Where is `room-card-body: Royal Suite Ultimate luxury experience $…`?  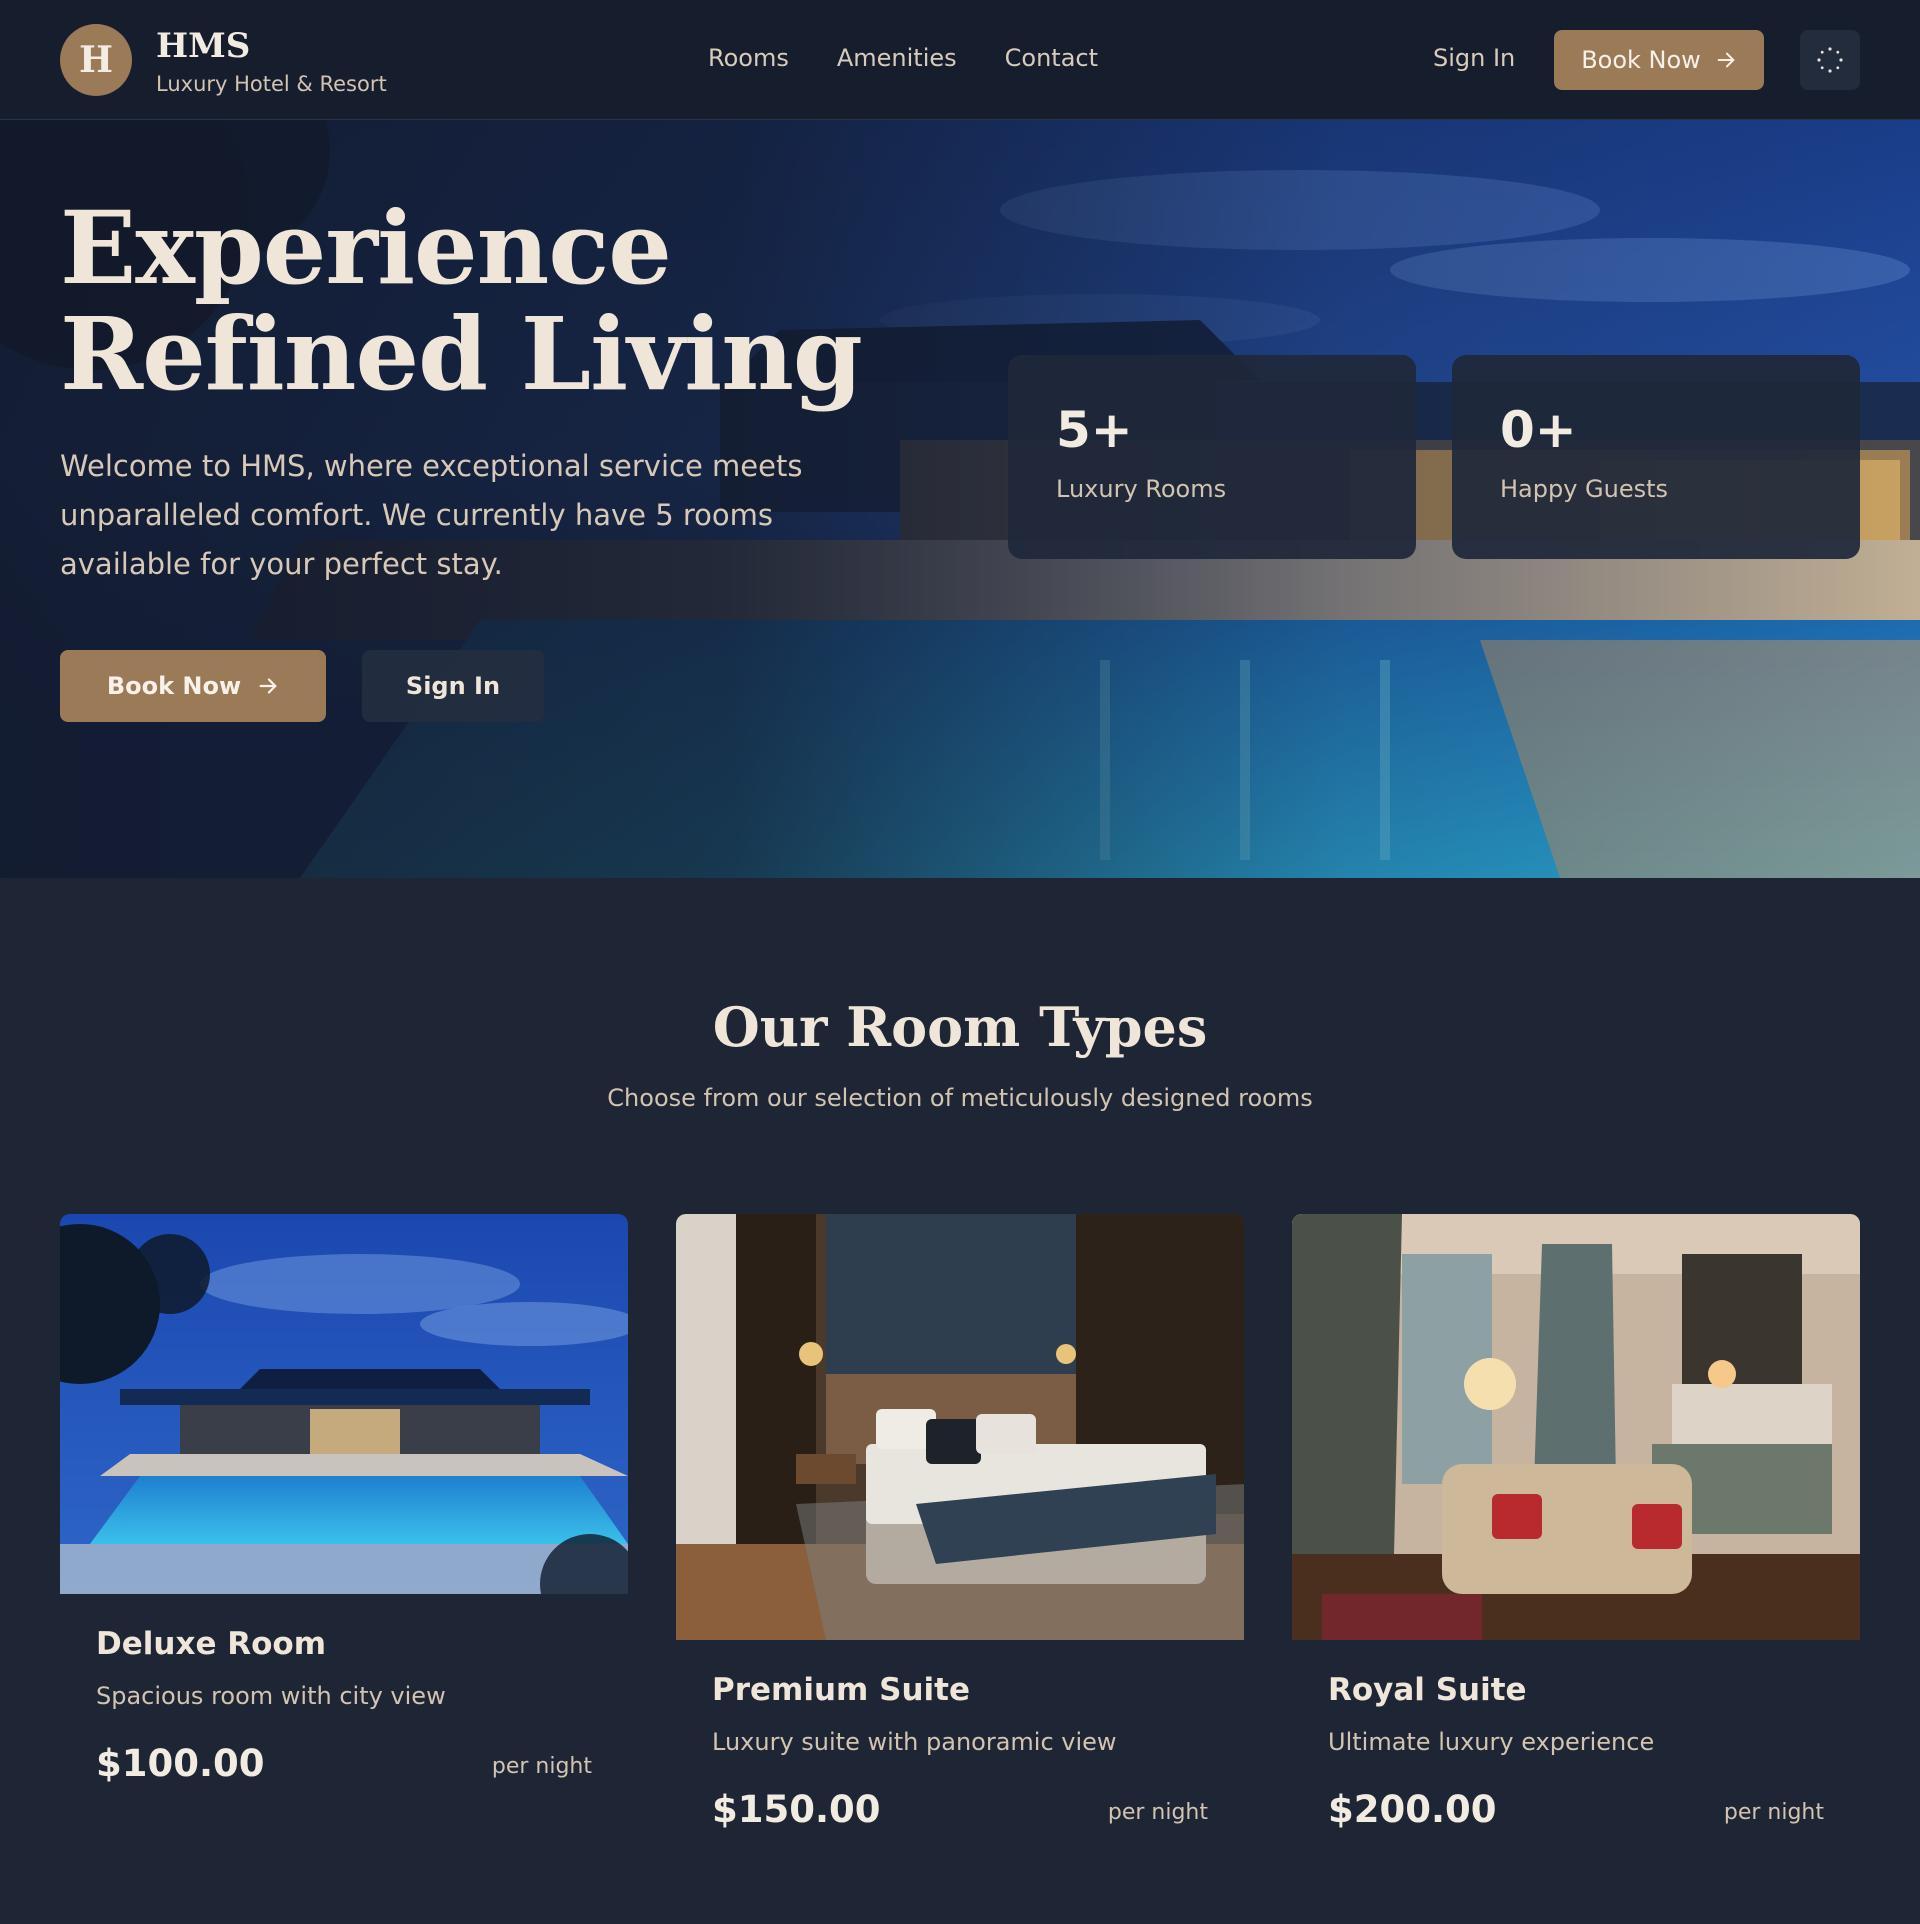
room-card-body: Royal Suite Ultimate luxury experience $… is located at coordinates (1576, 1750).